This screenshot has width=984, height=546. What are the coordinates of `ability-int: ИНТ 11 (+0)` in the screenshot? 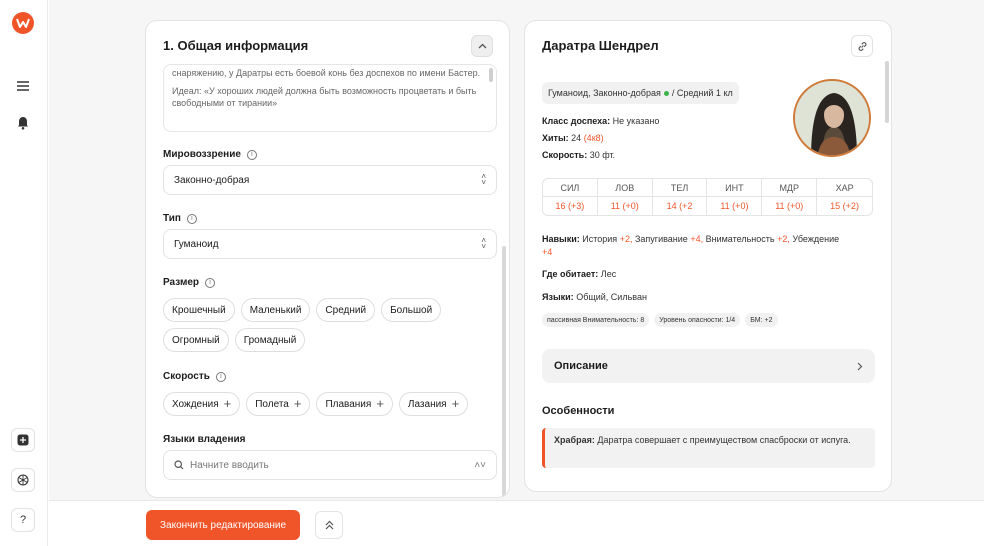 It's located at (735, 197).